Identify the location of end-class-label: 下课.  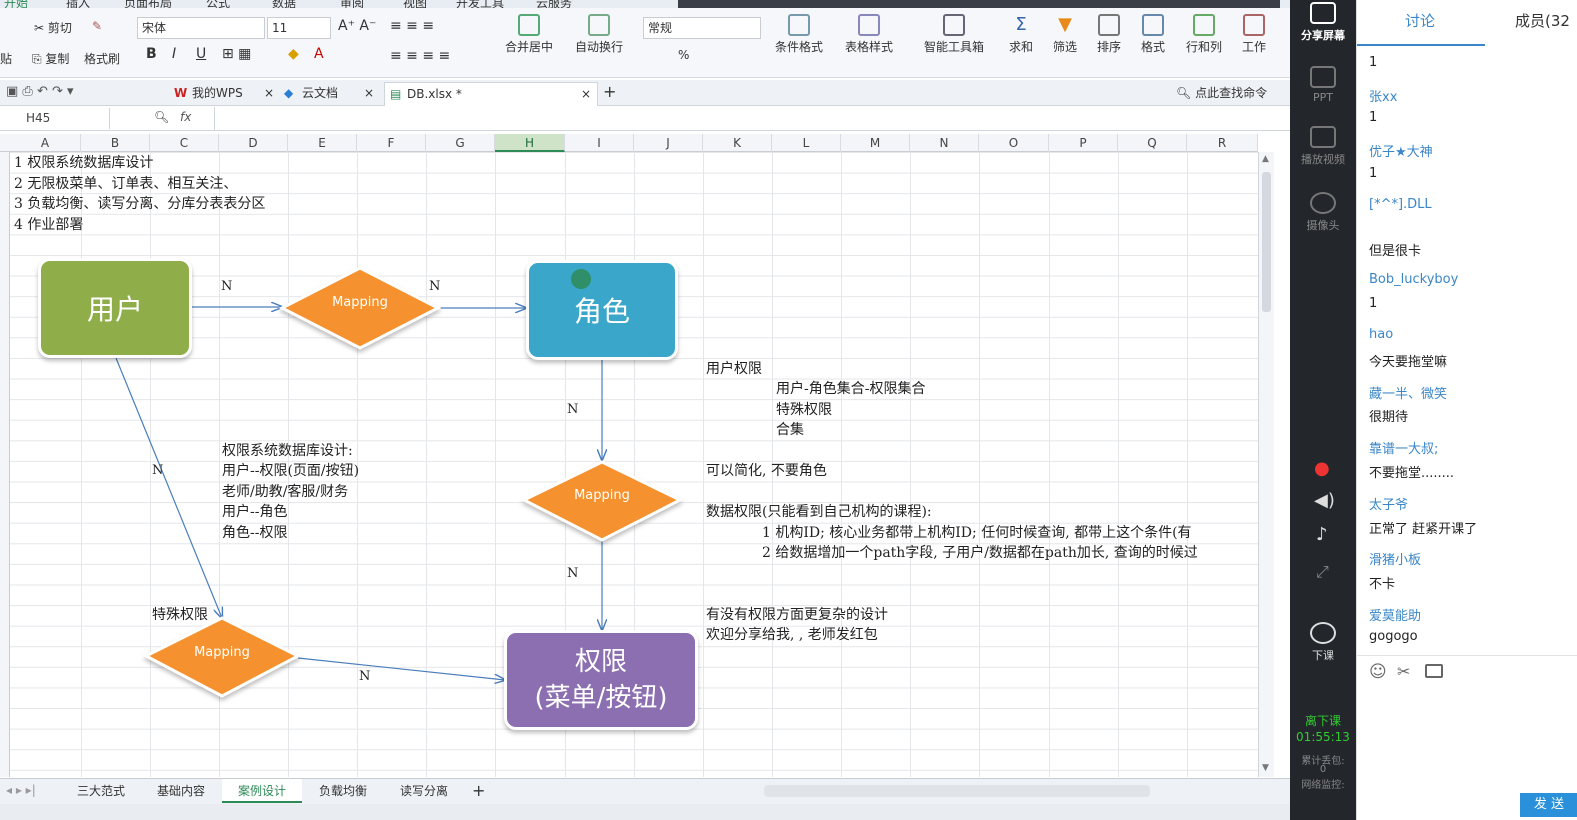
(1323, 655).